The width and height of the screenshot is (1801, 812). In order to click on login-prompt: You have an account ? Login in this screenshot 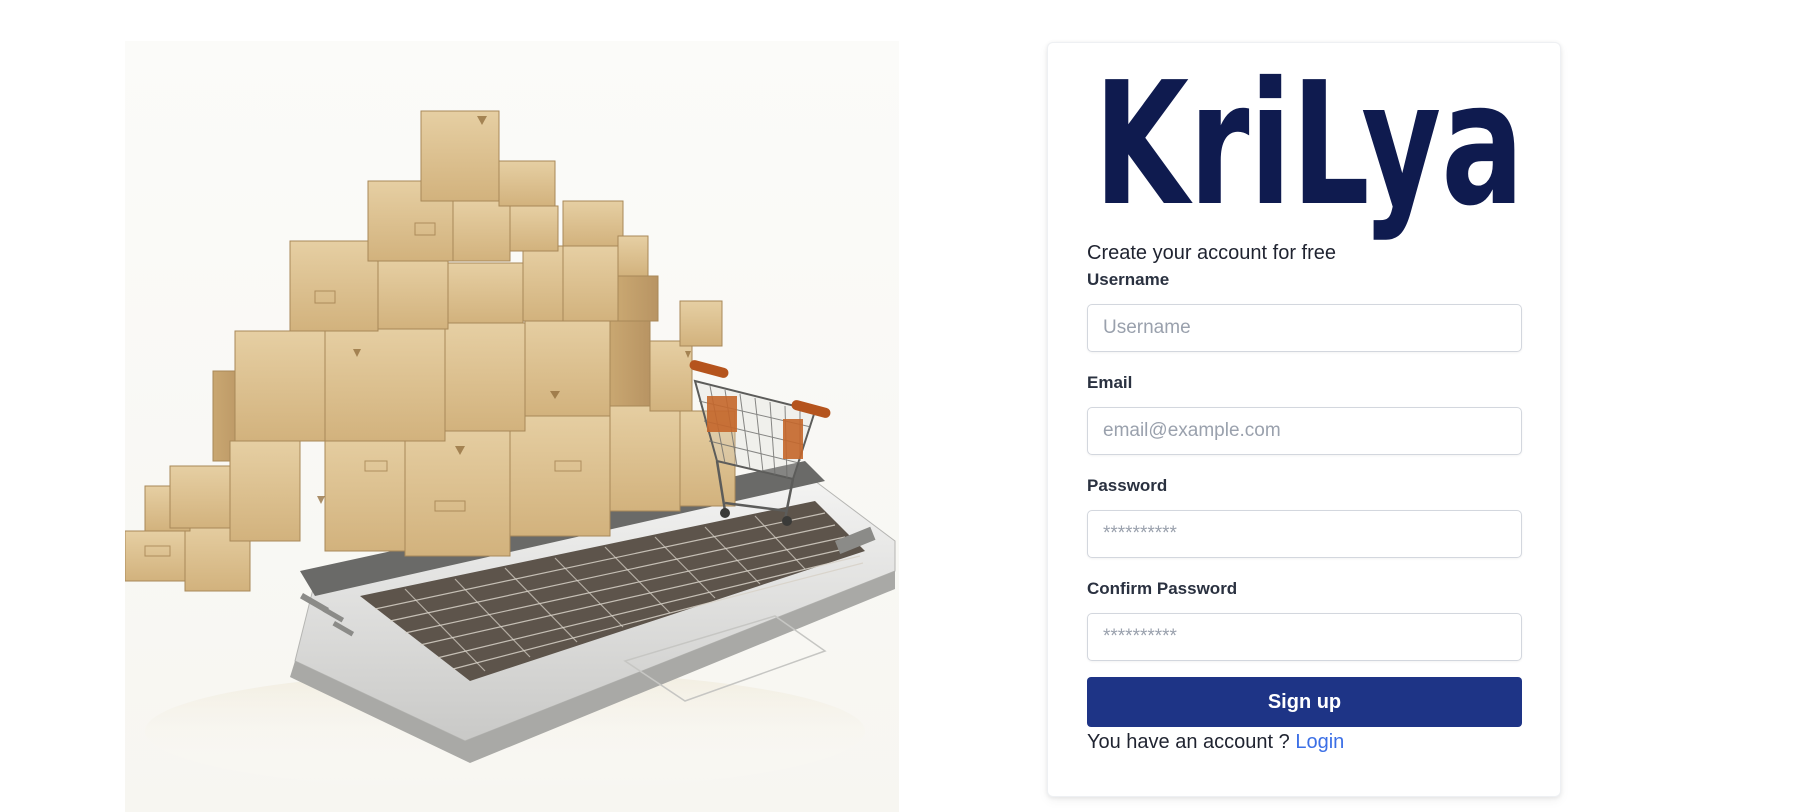, I will do `click(1215, 742)`.